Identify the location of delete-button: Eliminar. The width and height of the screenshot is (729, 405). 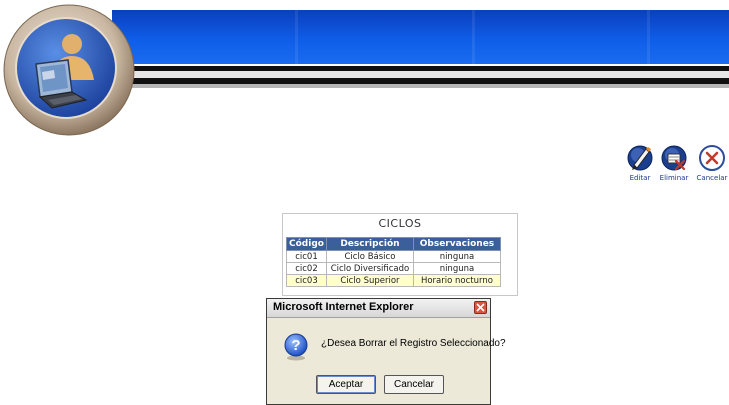
(674, 162).